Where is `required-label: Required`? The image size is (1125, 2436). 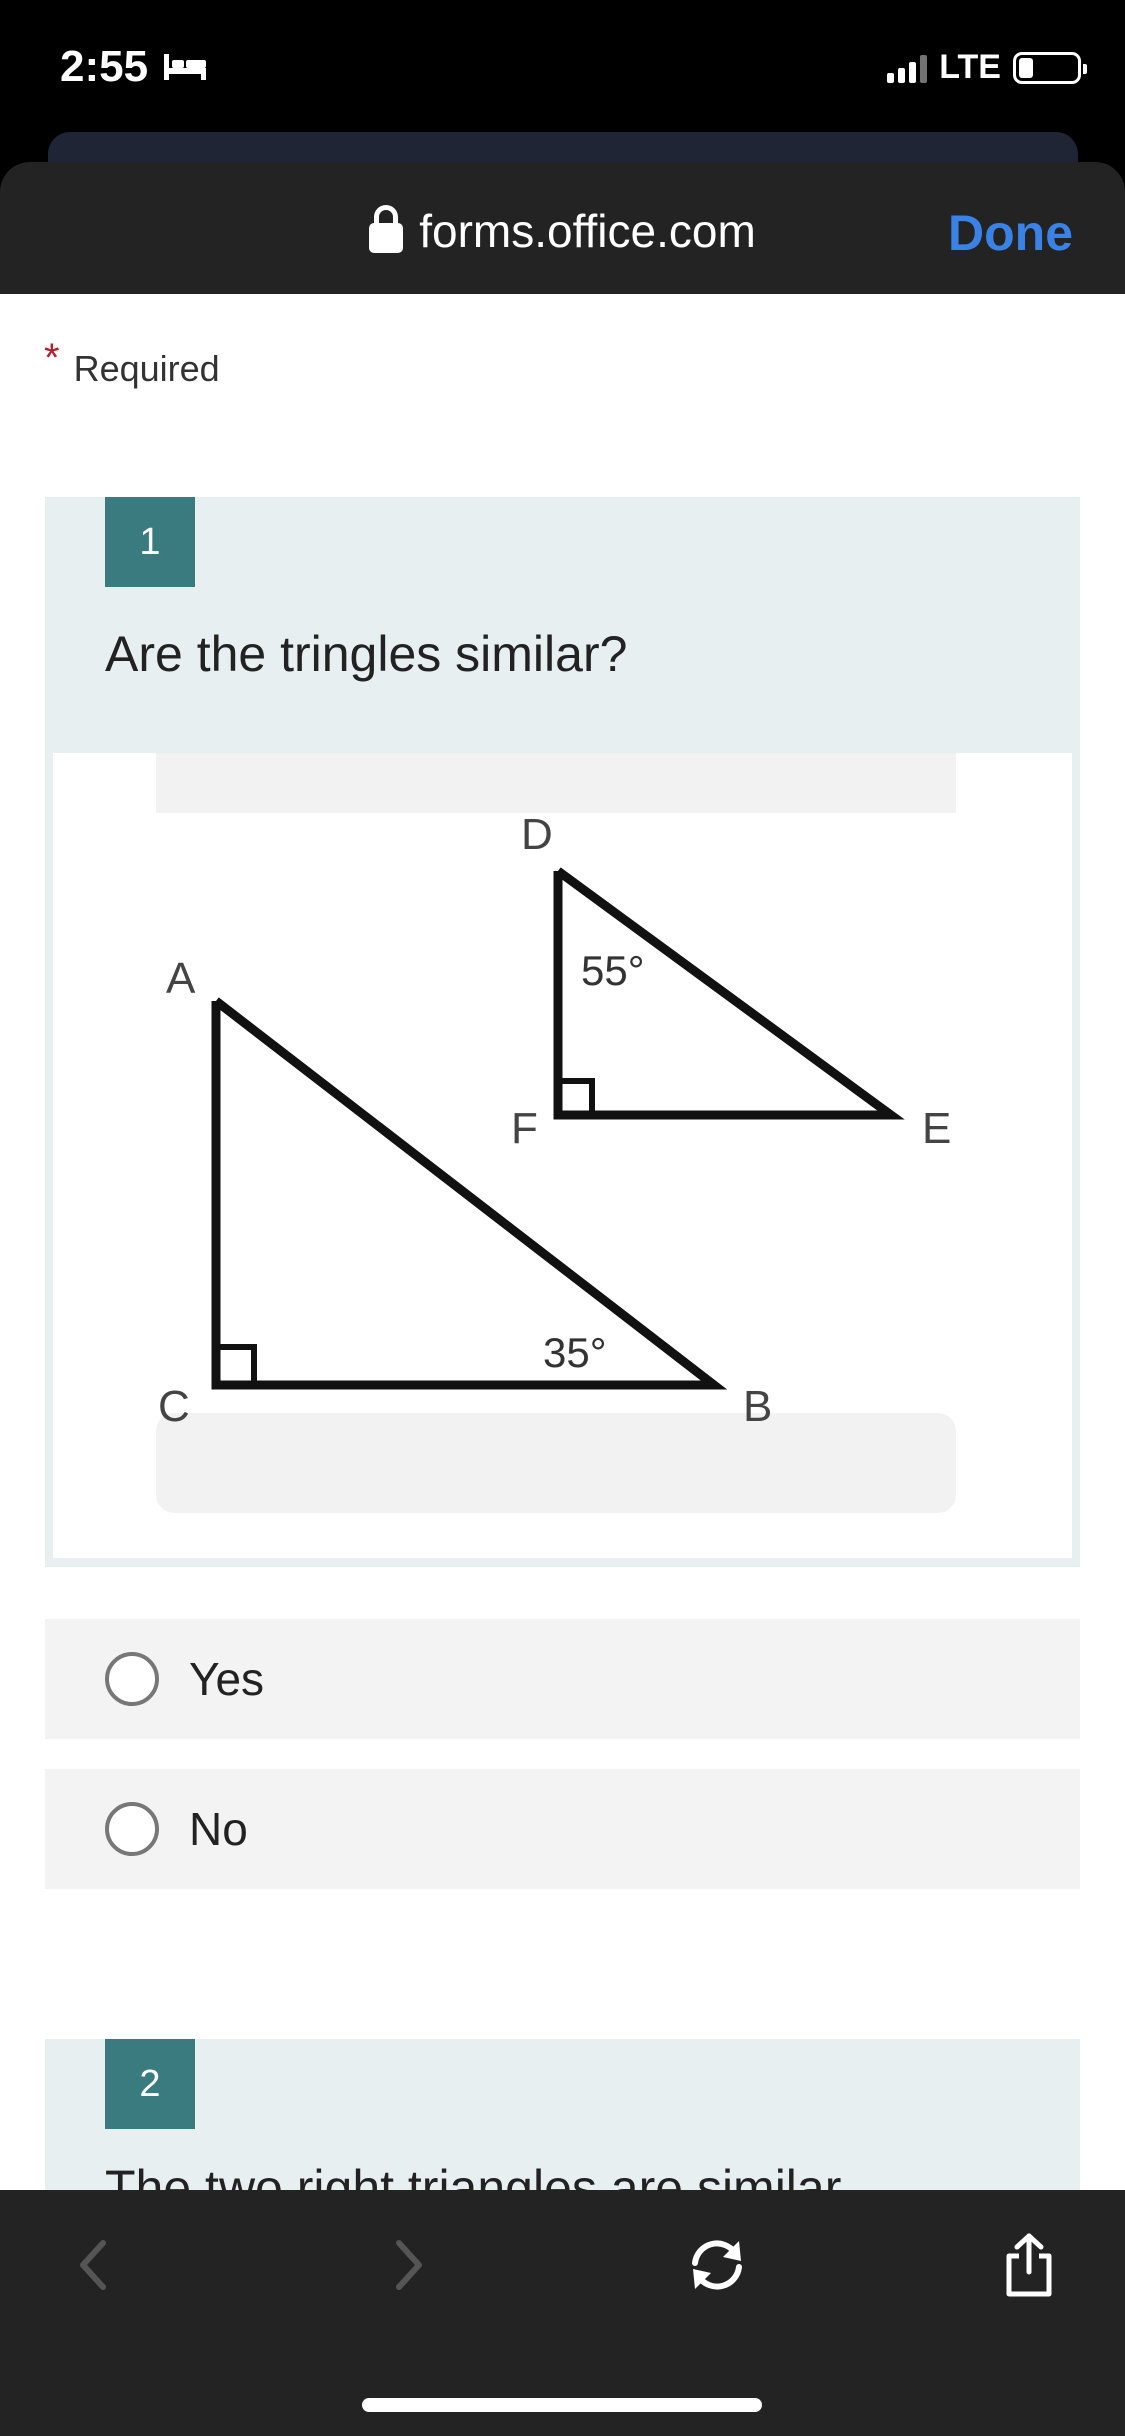
required-label: Required is located at coordinates (146, 368).